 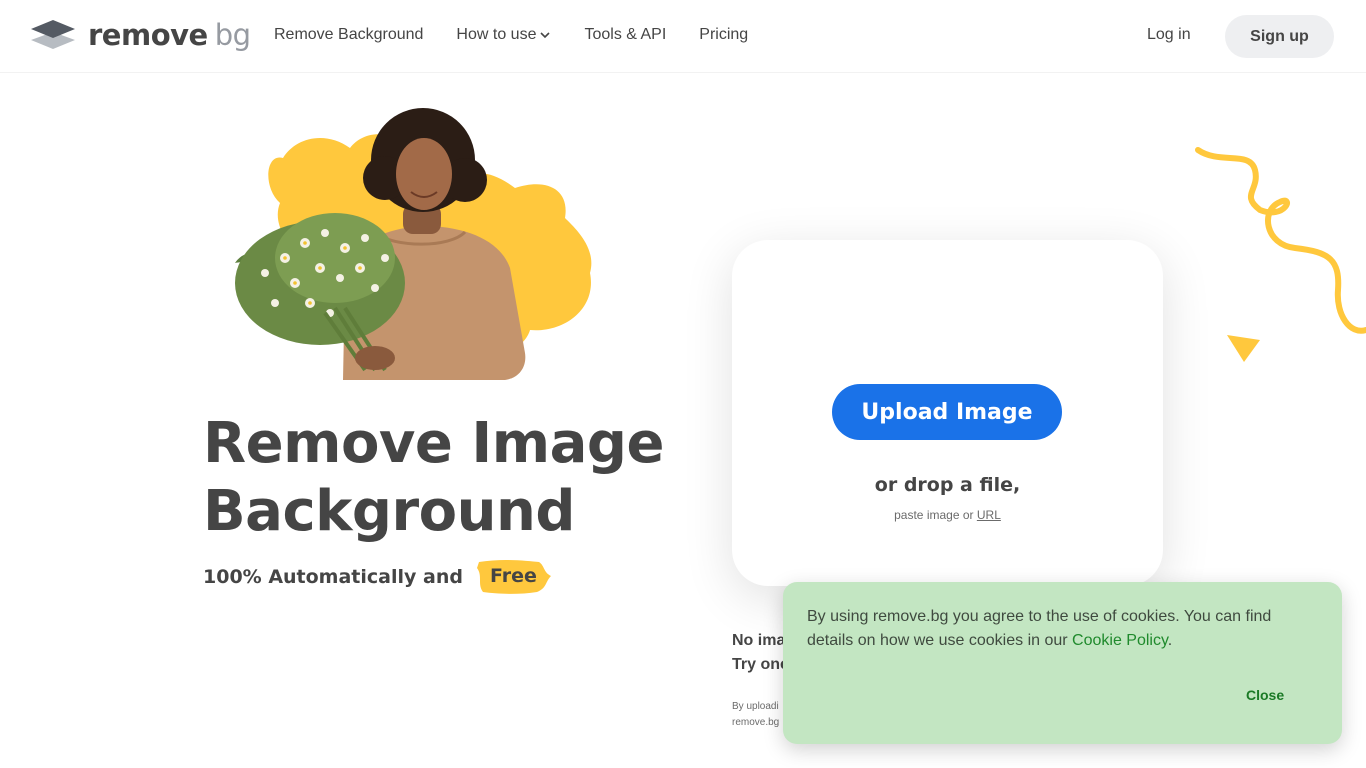 What do you see at coordinates (512, 576) in the screenshot?
I see `free-badge: Free` at bounding box center [512, 576].